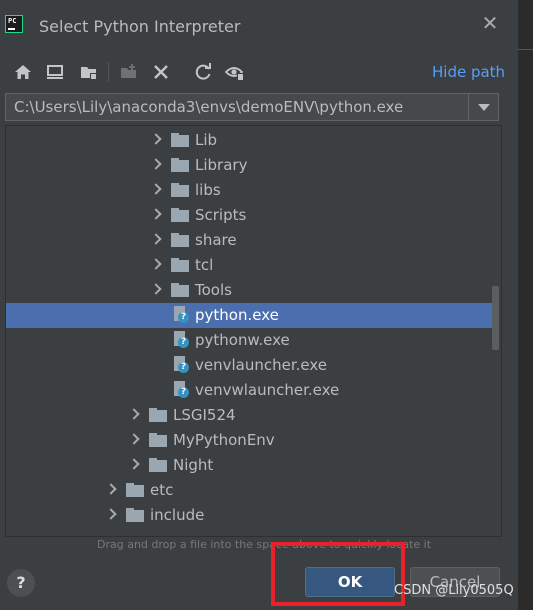  What do you see at coordinates (490, 23) in the screenshot?
I see `close-icon: ✕` at bounding box center [490, 23].